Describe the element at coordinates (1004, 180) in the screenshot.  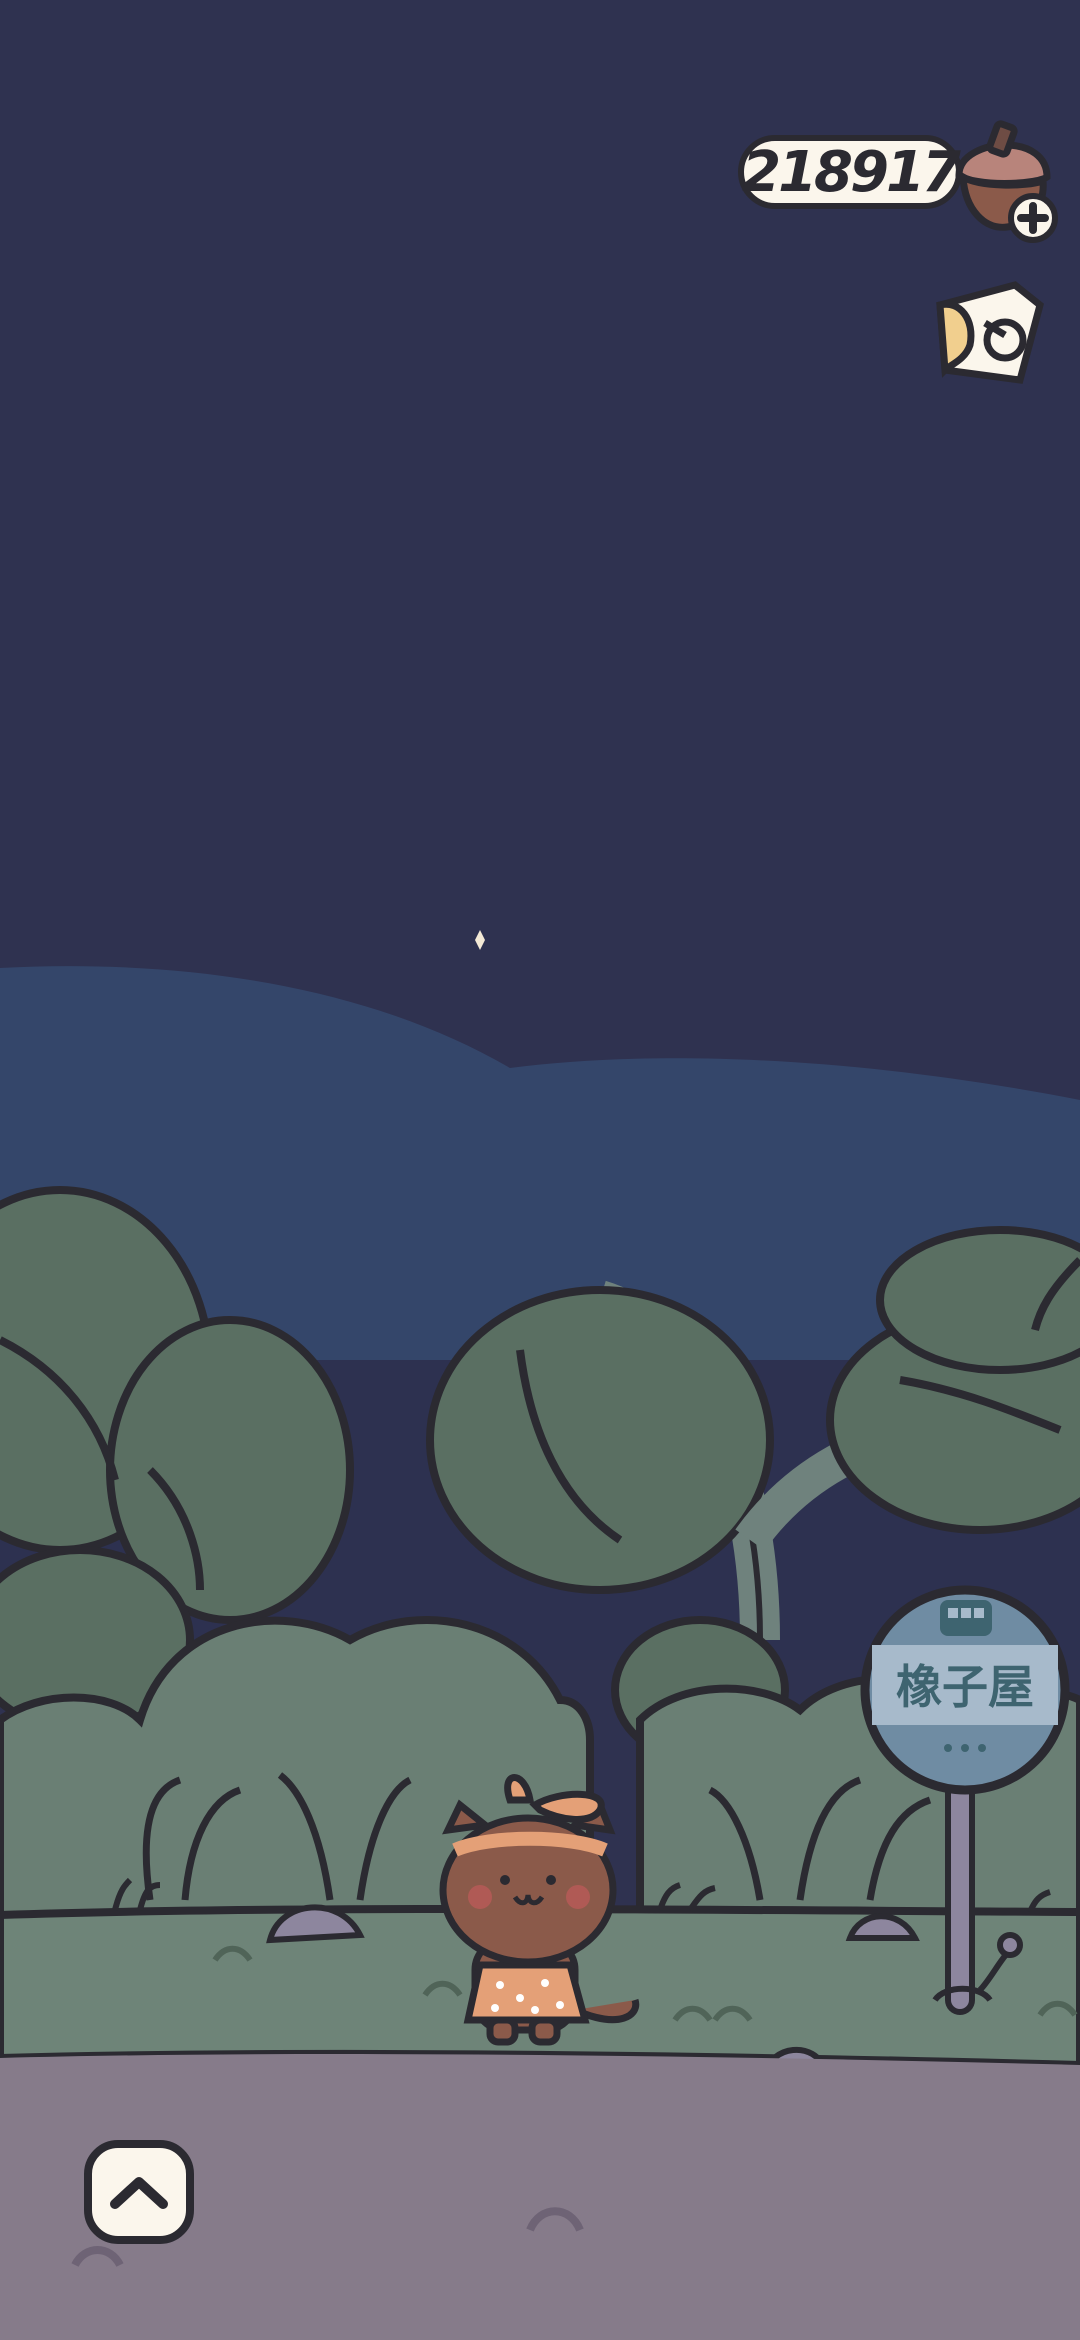
I see `add-acorns-button` at that location.